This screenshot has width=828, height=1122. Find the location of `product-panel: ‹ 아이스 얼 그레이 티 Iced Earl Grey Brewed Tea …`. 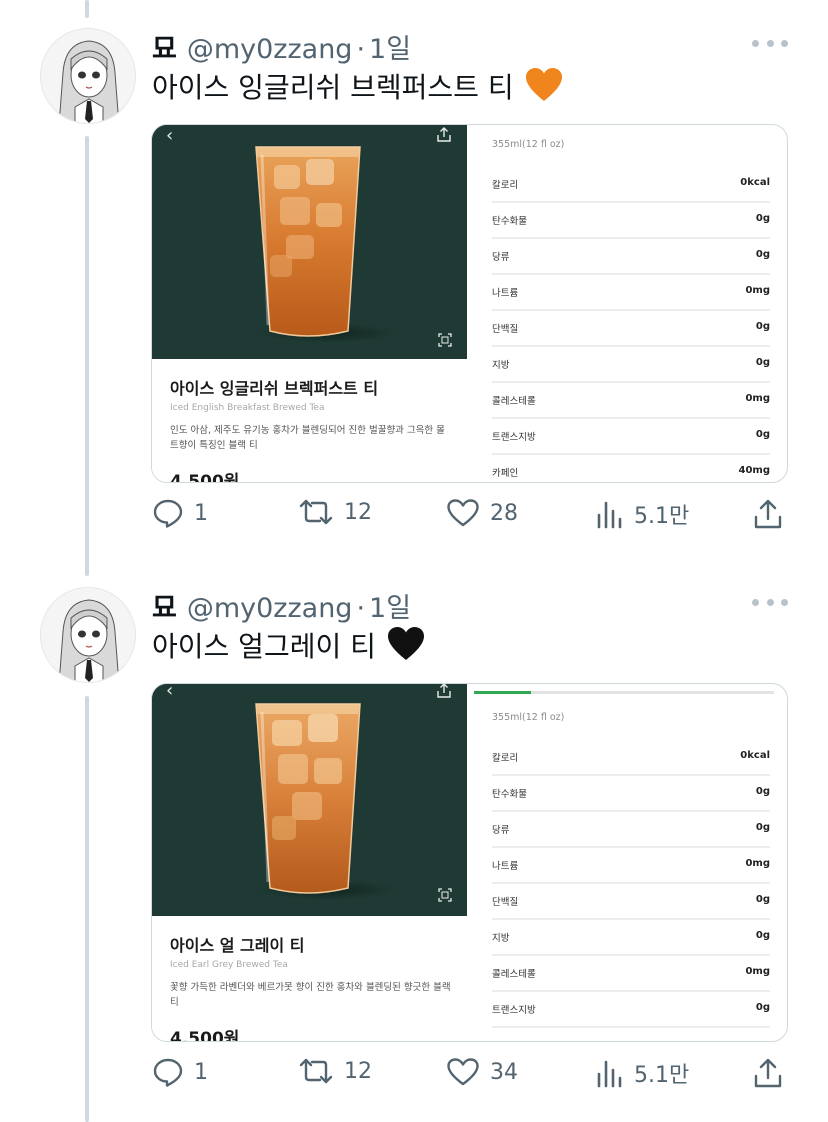

product-panel: ‹ 아이스 얼 그레이 티 Iced Earl Grey Brewed Tea … is located at coordinates (309, 862).